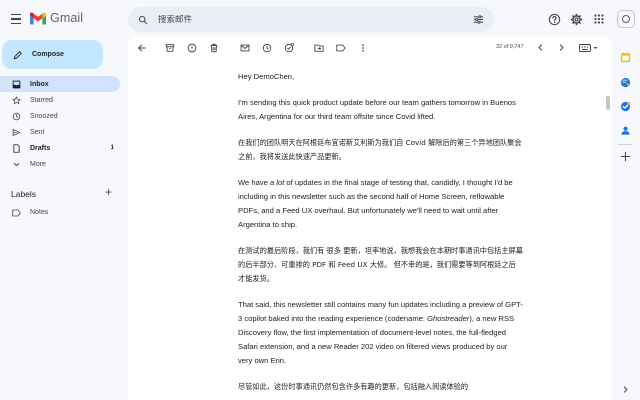 The width and height of the screenshot is (640, 400). Describe the element at coordinates (16, 84) in the screenshot. I see `inbox-icon` at that location.